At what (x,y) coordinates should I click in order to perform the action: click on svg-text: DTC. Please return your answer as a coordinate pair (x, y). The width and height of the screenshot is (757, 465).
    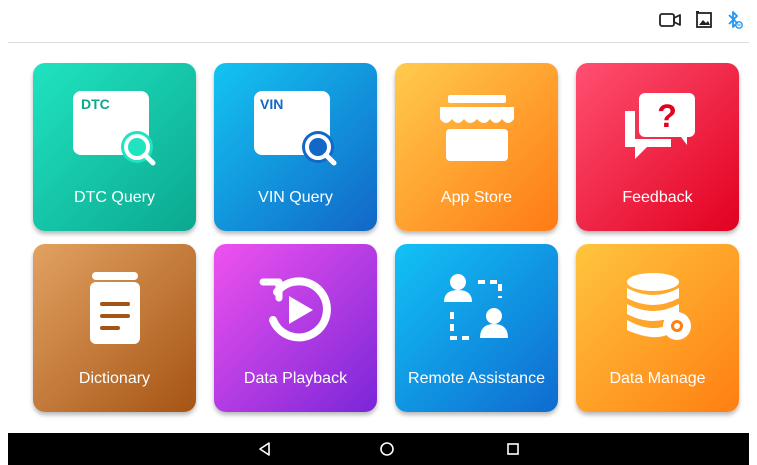
    Looking at the image, I should click on (95, 104).